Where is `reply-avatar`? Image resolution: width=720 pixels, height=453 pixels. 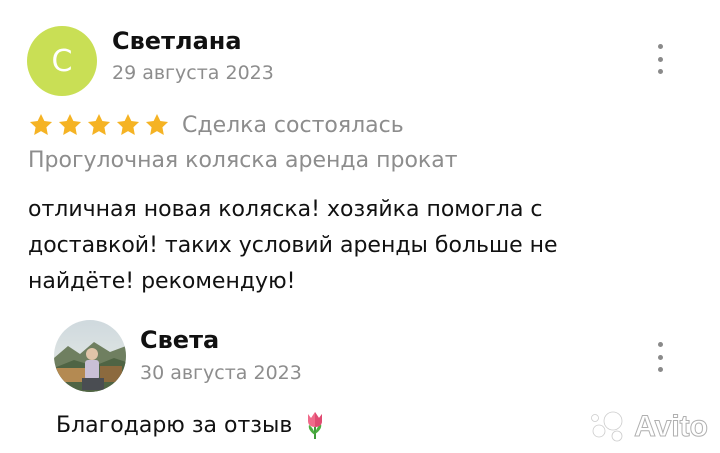 reply-avatar is located at coordinates (90, 356).